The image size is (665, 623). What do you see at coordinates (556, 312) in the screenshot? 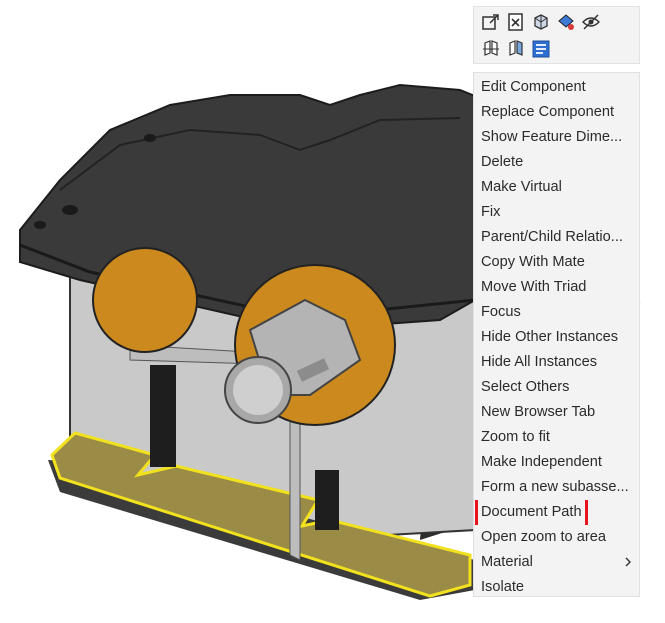
I see `menu-item-focus: Focus` at bounding box center [556, 312].